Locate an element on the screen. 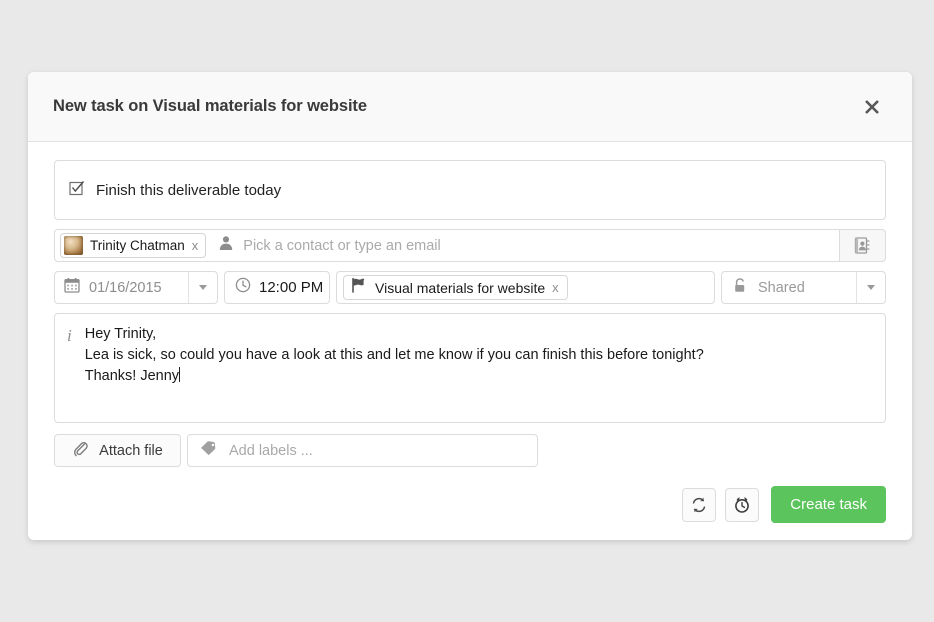  avatar is located at coordinates (73, 245).